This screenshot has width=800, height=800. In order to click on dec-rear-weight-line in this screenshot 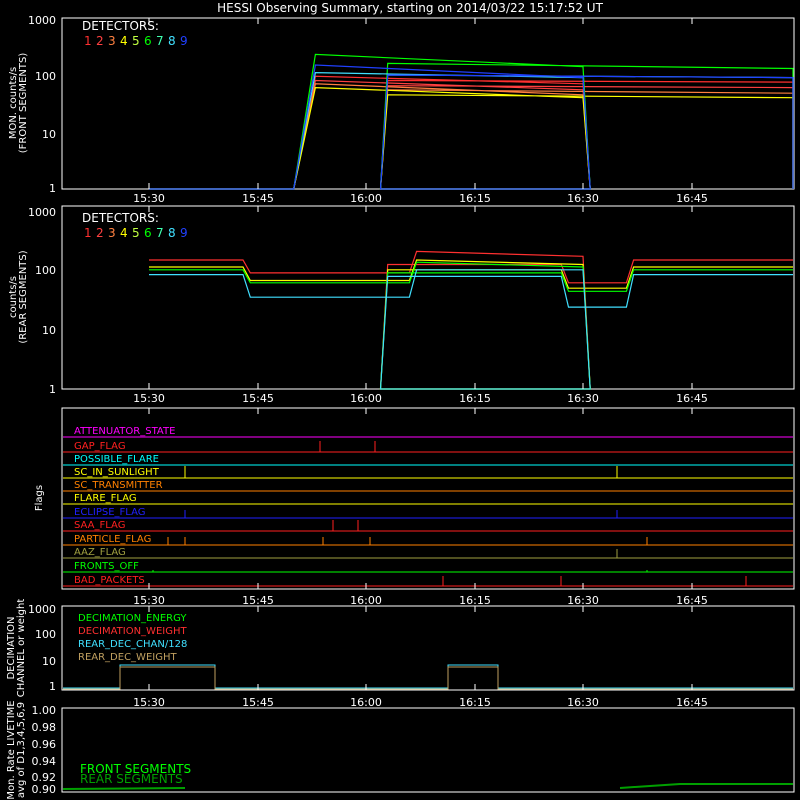, I will do `click(428, 678)`.